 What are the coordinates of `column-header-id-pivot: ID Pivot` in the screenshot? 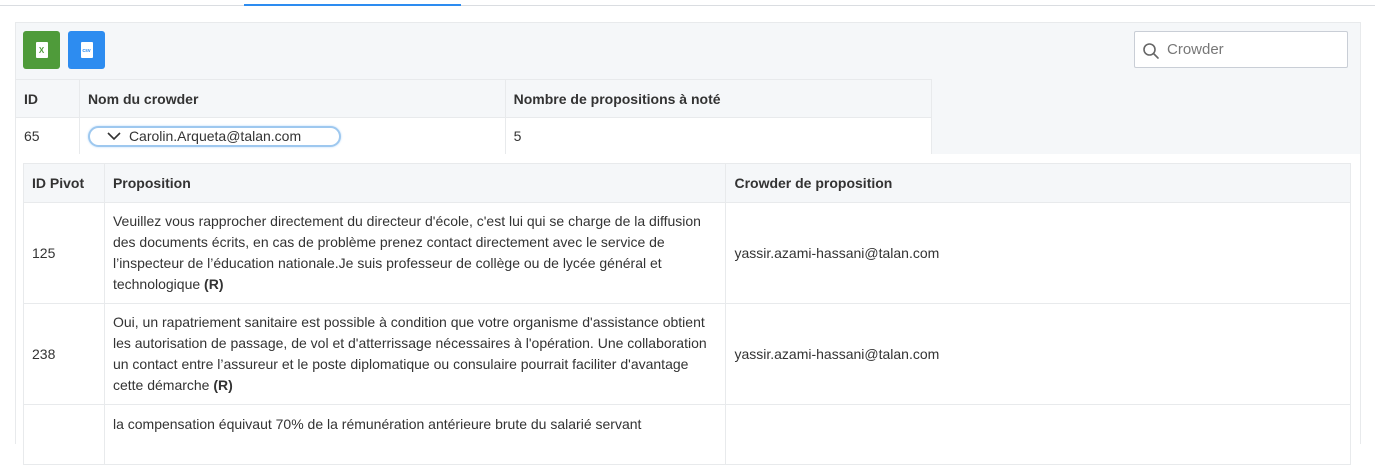 It's located at (64, 183).